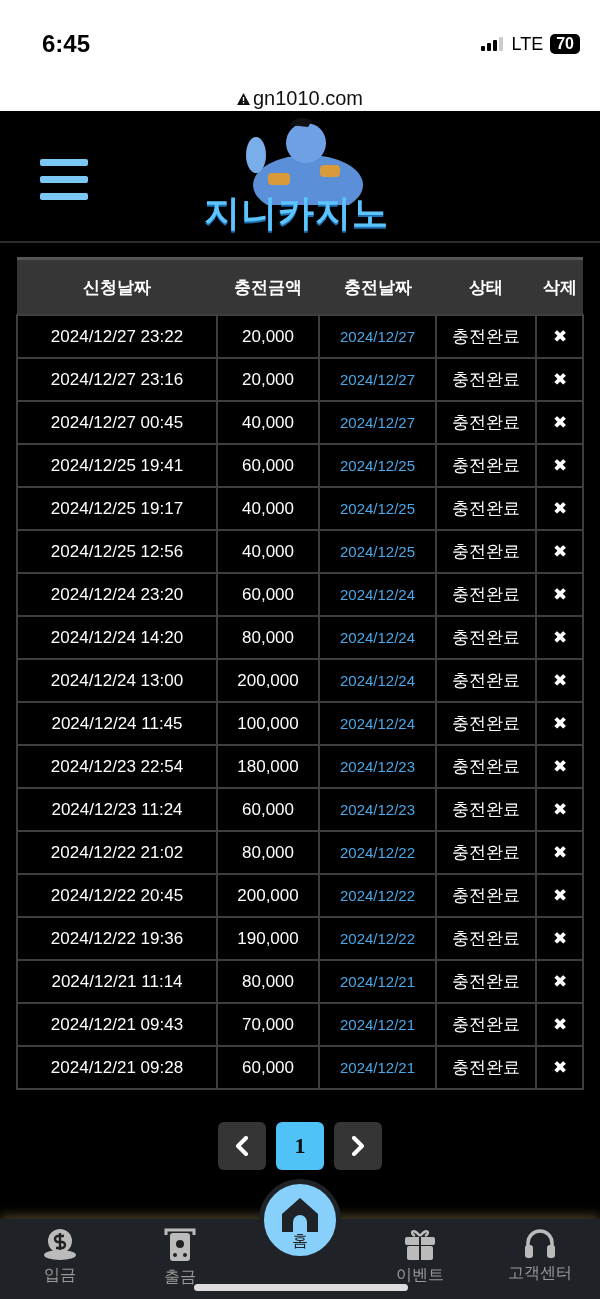 The height and width of the screenshot is (1299, 600). I want to click on table-cell: 2024/12/24 23:20, so click(117, 594).